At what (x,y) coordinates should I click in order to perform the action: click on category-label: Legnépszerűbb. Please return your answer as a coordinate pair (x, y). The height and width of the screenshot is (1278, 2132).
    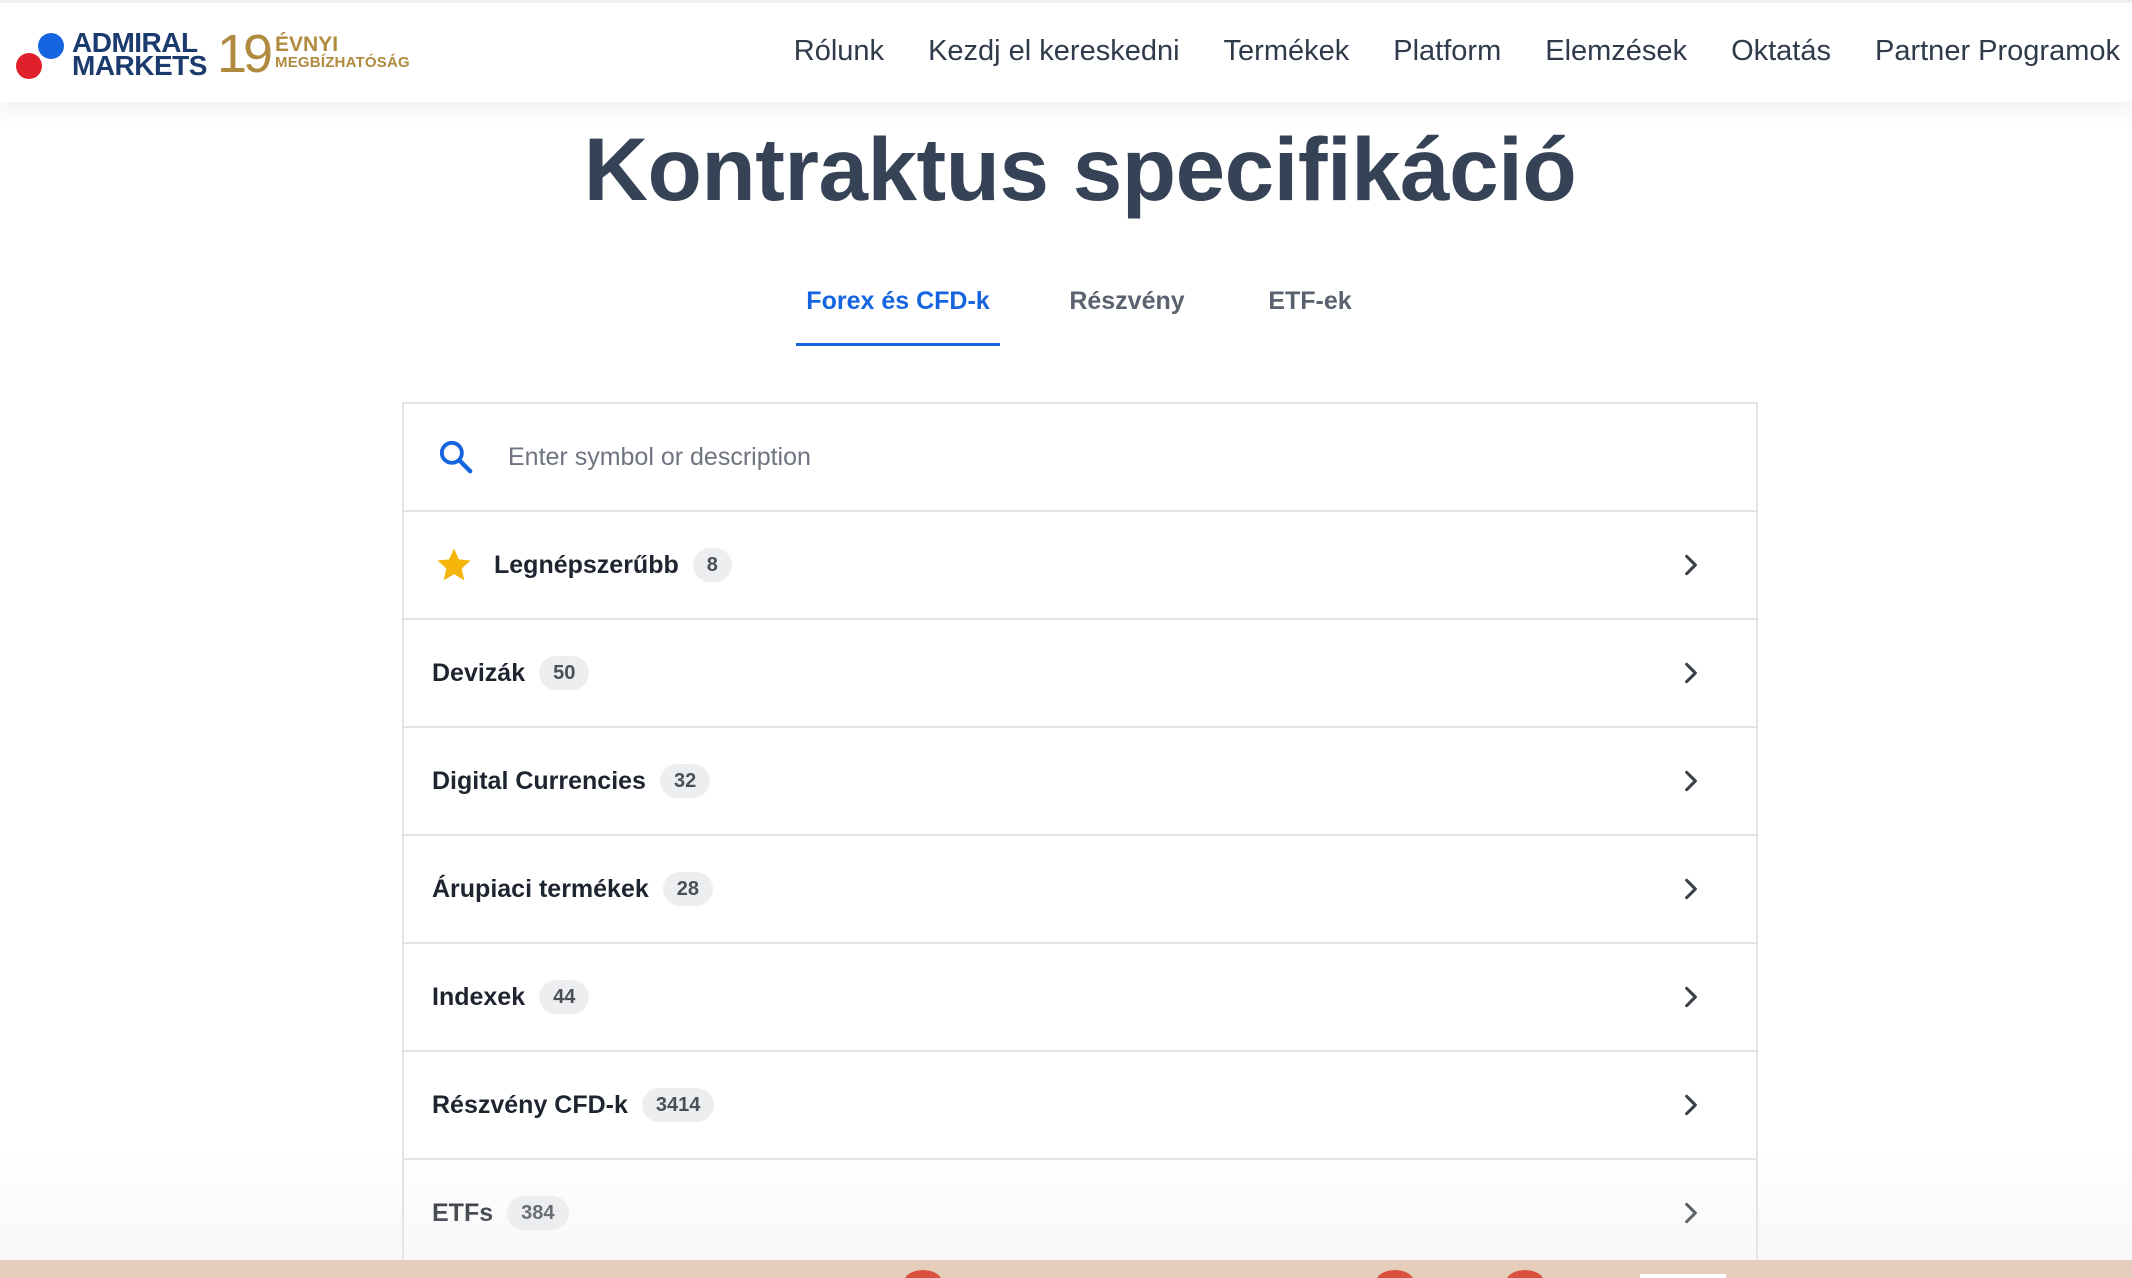
    Looking at the image, I should click on (586, 564).